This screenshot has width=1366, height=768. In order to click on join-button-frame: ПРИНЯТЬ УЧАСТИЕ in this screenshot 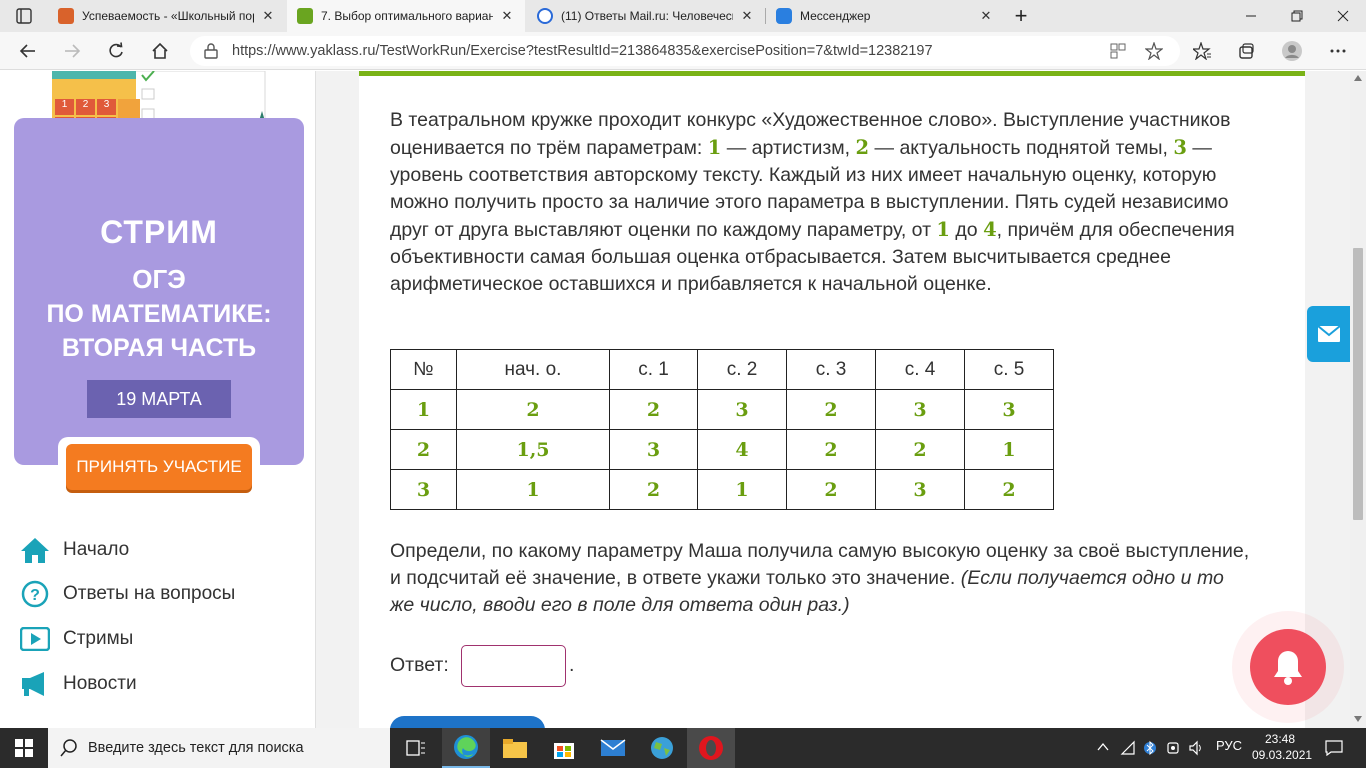, I will do `click(159, 467)`.